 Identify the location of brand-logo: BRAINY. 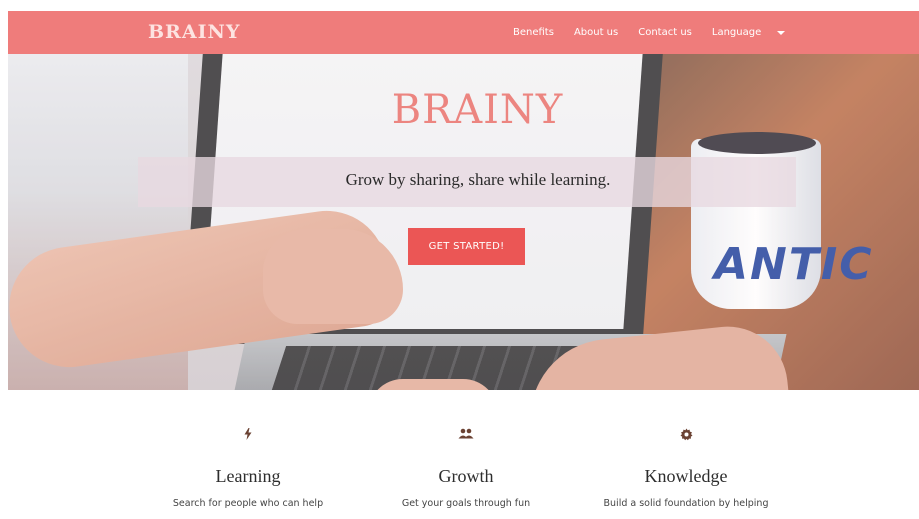
(194, 32).